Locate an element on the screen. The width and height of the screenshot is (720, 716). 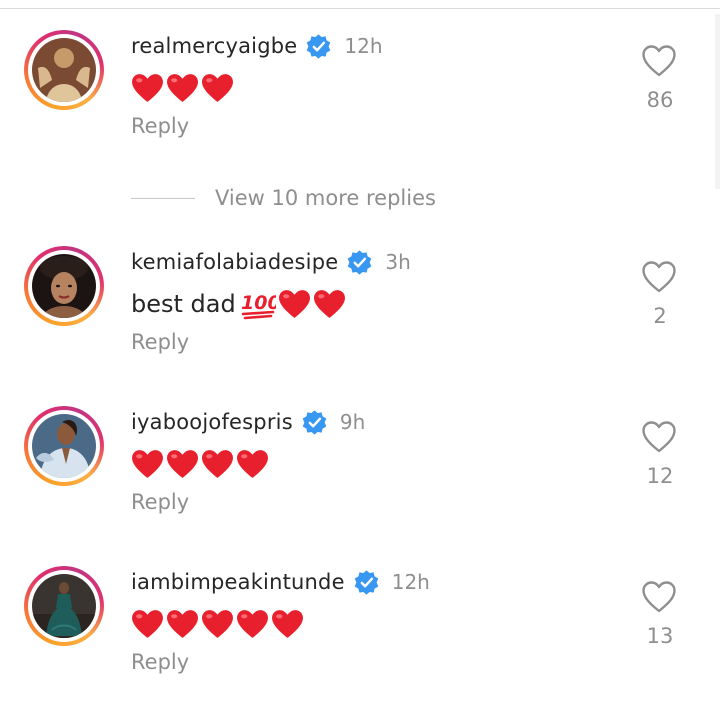
hundred-points-emoji: 100 is located at coordinates (258, 306).